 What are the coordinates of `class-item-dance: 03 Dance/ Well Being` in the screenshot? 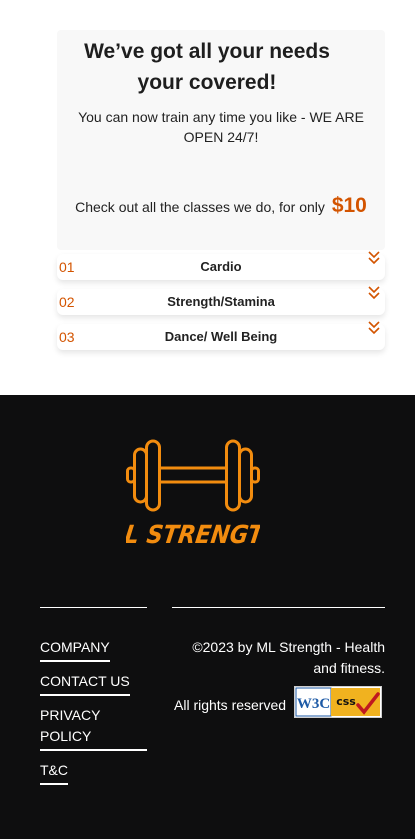 It's located at (221, 335).